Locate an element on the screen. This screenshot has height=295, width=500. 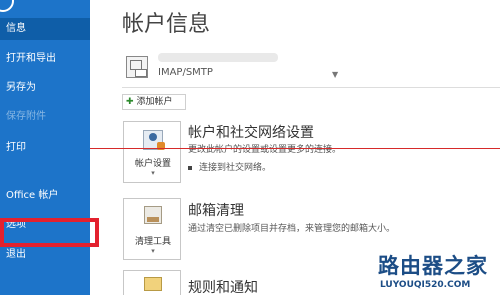
cleanup-tools-button: 清理工具 ▾ is located at coordinates (152, 229).